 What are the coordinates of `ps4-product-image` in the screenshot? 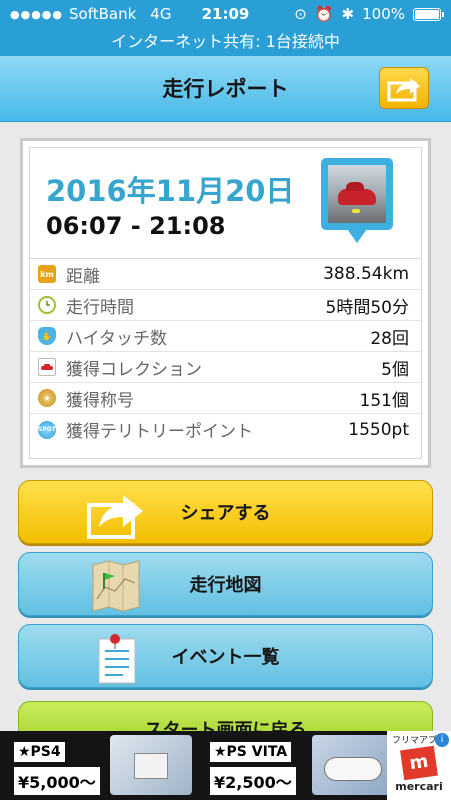 It's located at (151, 765).